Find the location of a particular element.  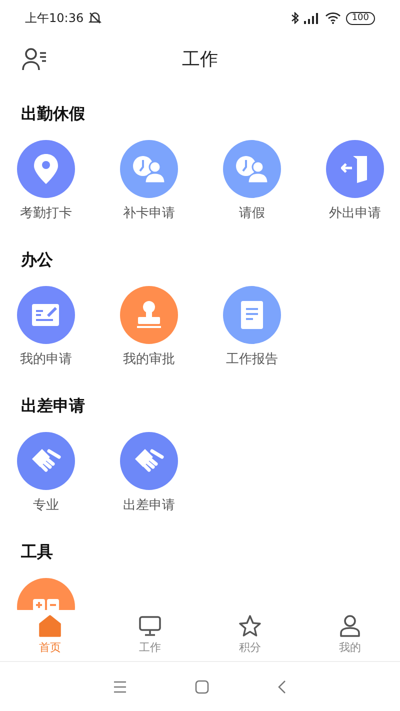

monitor-icon is located at coordinates (150, 626).